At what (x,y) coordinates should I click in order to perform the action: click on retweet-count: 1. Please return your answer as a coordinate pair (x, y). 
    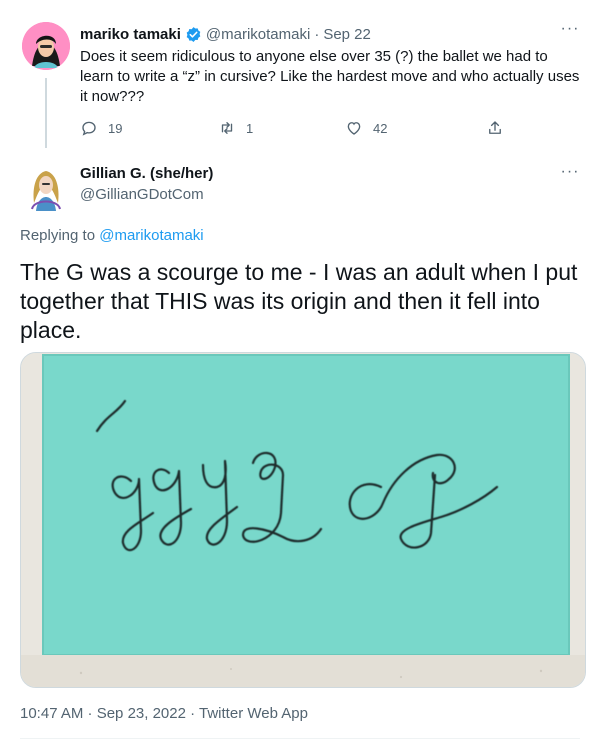
    Looking at the image, I should click on (250, 128).